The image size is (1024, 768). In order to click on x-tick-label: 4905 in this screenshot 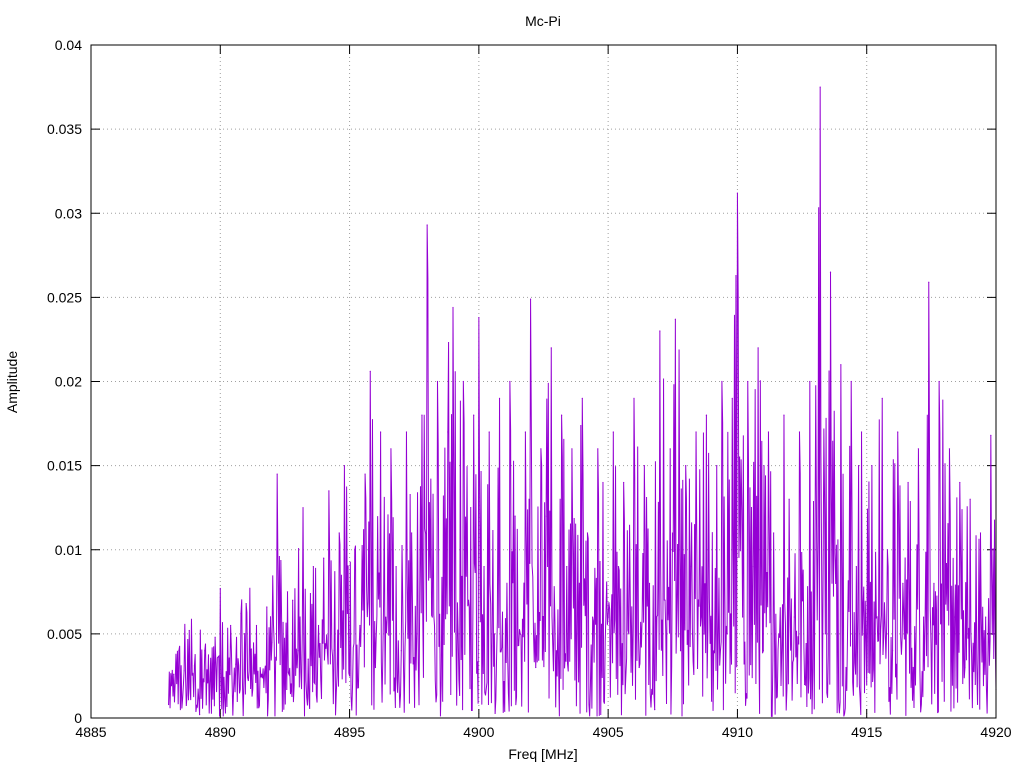, I will do `click(608, 732)`.